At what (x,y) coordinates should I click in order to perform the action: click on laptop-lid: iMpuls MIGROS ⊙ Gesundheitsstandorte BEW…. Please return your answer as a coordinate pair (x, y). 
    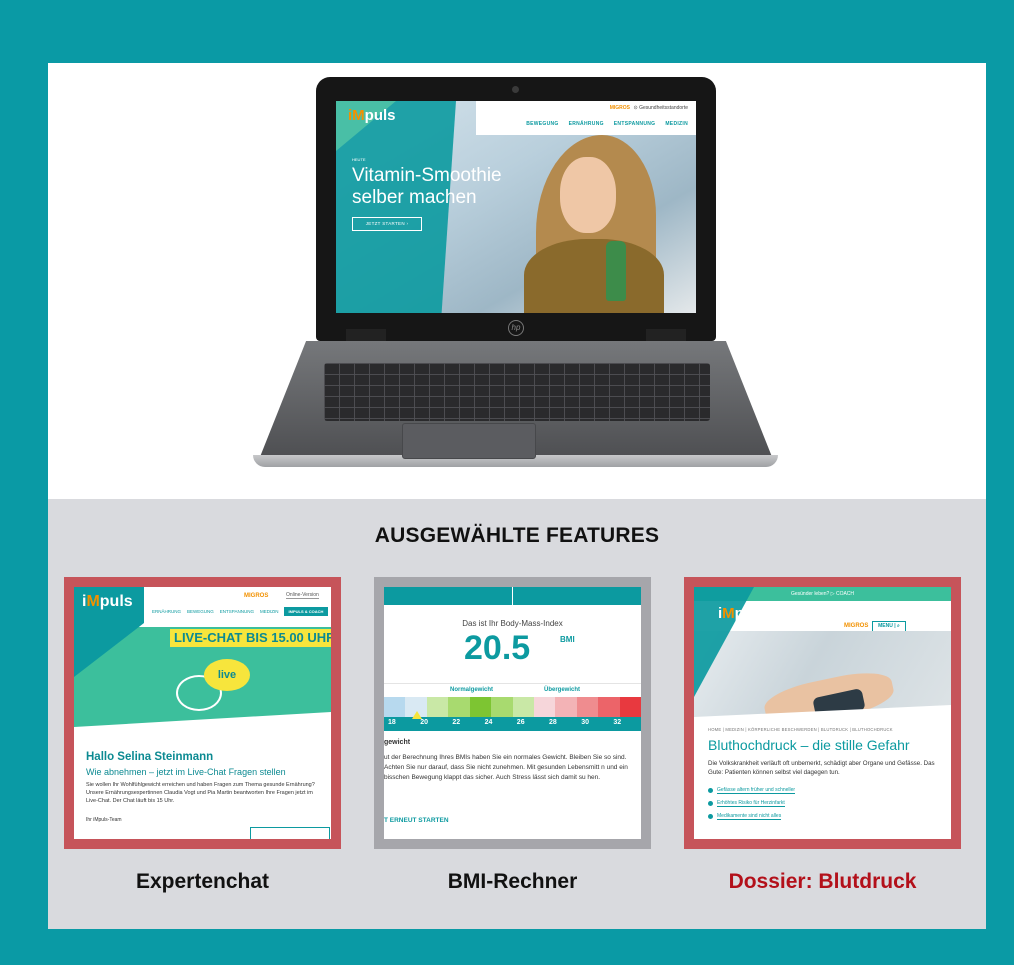
    Looking at the image, I should click on (516, 209).